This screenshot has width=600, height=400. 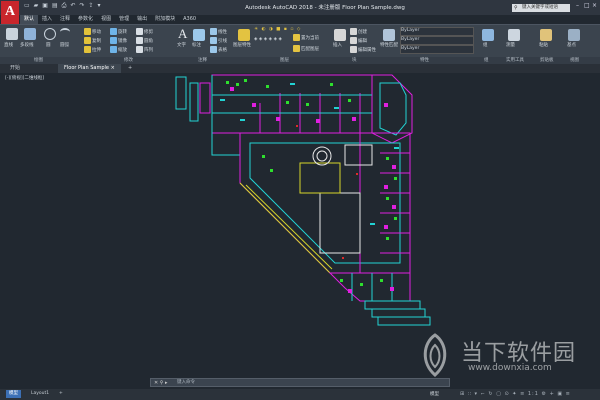 I want to click on new-tab-button: +, so click(x=130, y=68).